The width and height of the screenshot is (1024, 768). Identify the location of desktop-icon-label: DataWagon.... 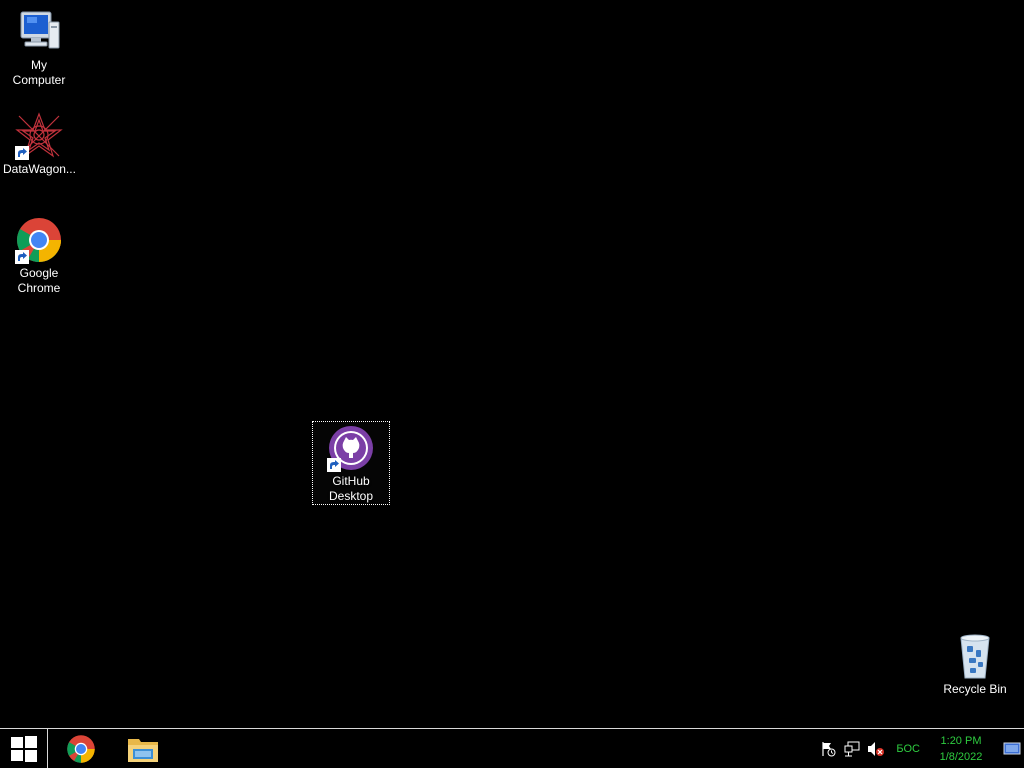
(39, 169).